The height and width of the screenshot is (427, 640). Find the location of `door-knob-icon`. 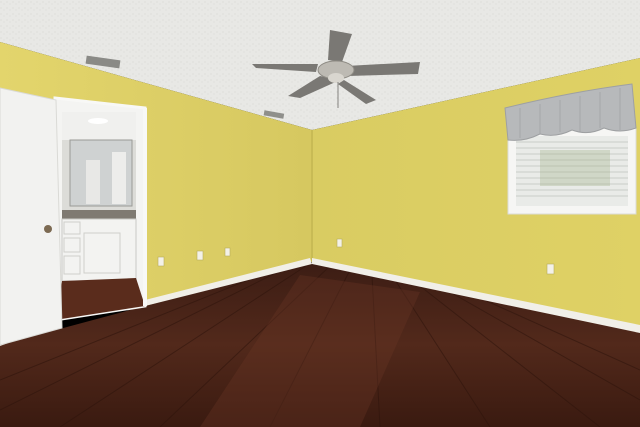

door-knob-icon is located at coordinates (48, 229).